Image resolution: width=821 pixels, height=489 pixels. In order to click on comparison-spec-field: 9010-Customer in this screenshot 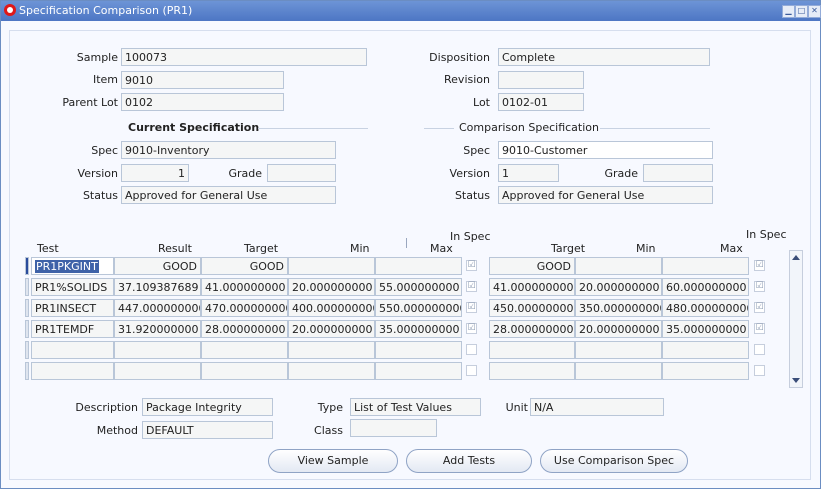, I will do `click(605, 150)`.